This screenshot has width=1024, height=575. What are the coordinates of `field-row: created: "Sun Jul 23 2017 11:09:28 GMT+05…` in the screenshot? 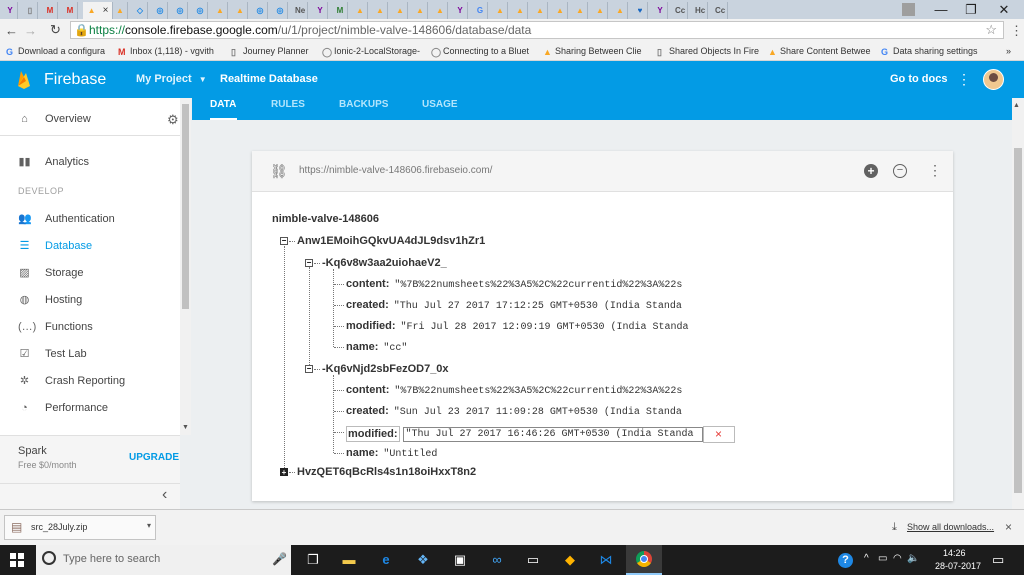 It's located at (514, 411).